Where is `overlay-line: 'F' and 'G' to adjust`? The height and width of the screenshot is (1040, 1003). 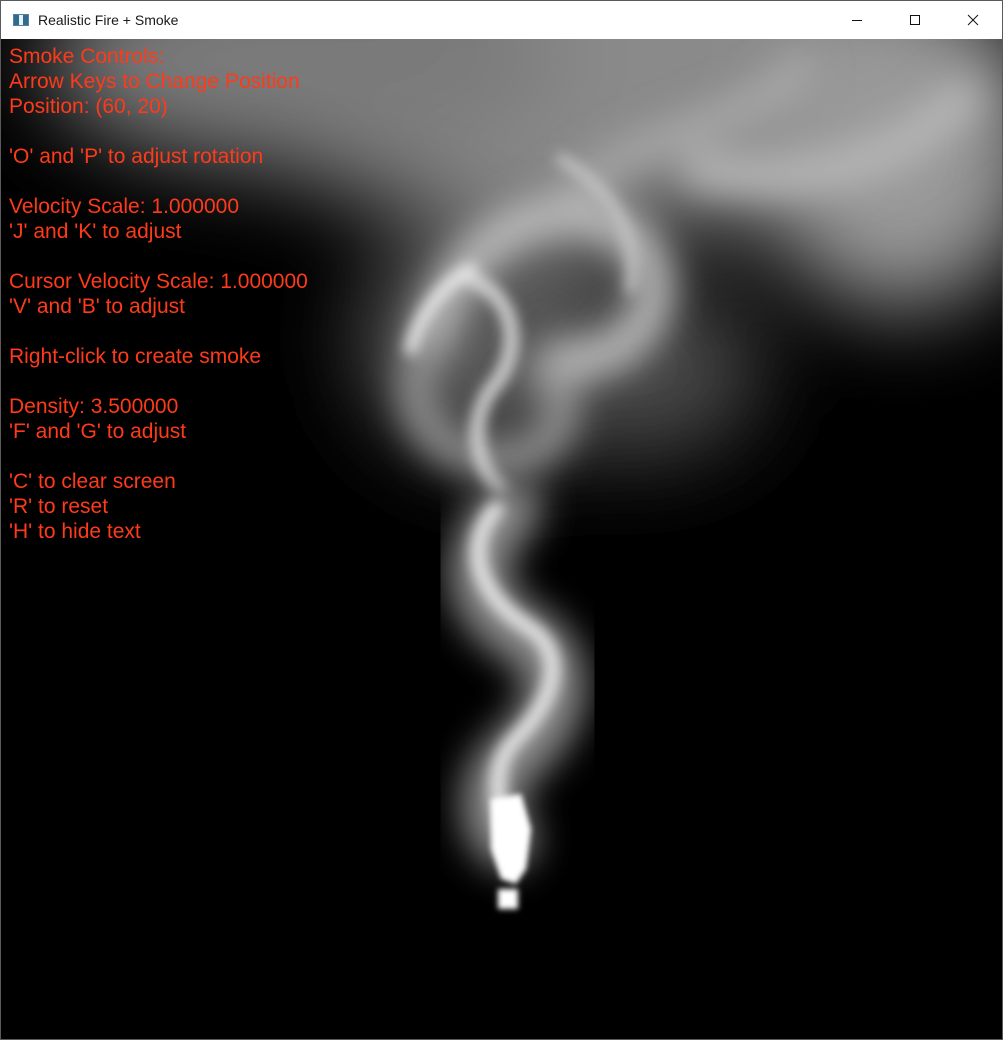
overlay-line: 'F' and 'G' to adjust is located at coordinates (98, 431).